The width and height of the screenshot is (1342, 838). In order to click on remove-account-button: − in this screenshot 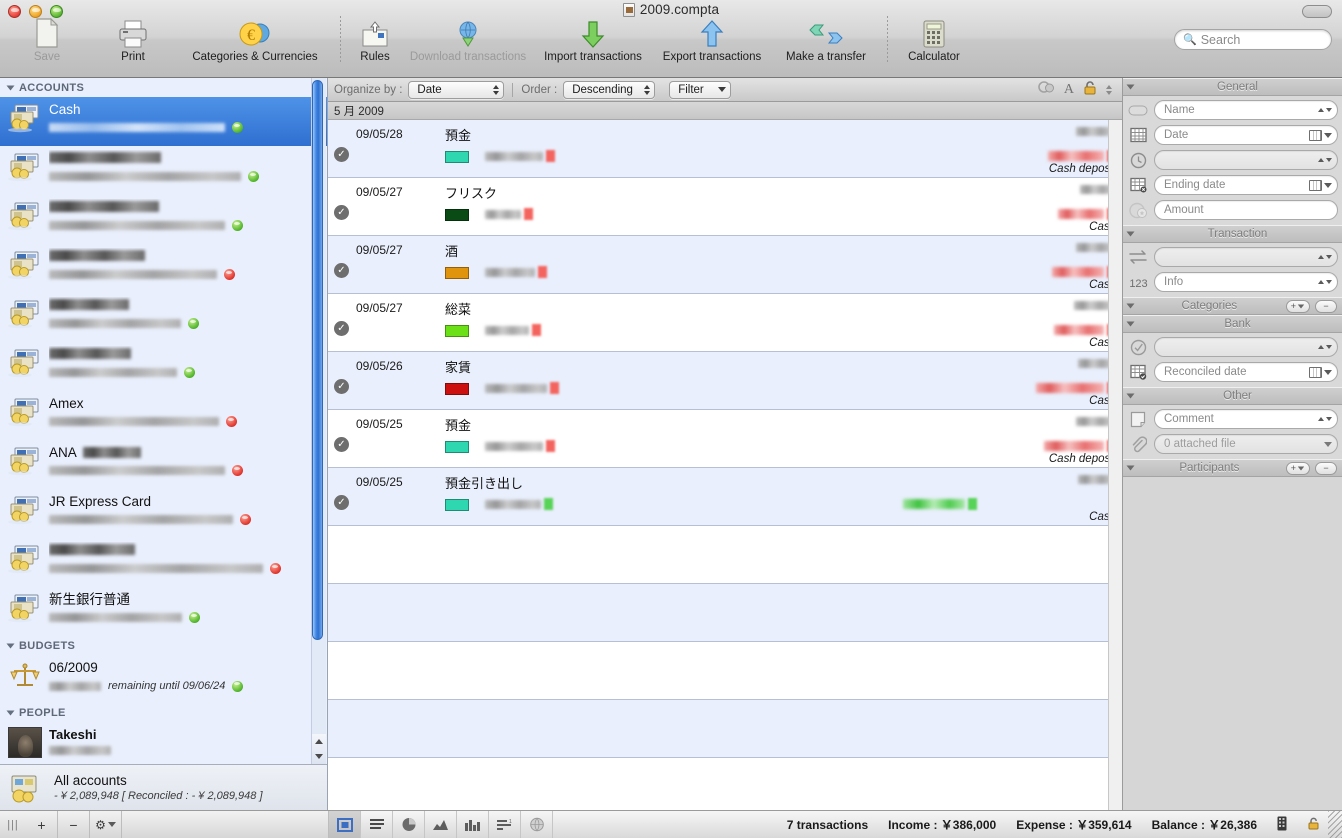, I will do `click(74, 824)`.